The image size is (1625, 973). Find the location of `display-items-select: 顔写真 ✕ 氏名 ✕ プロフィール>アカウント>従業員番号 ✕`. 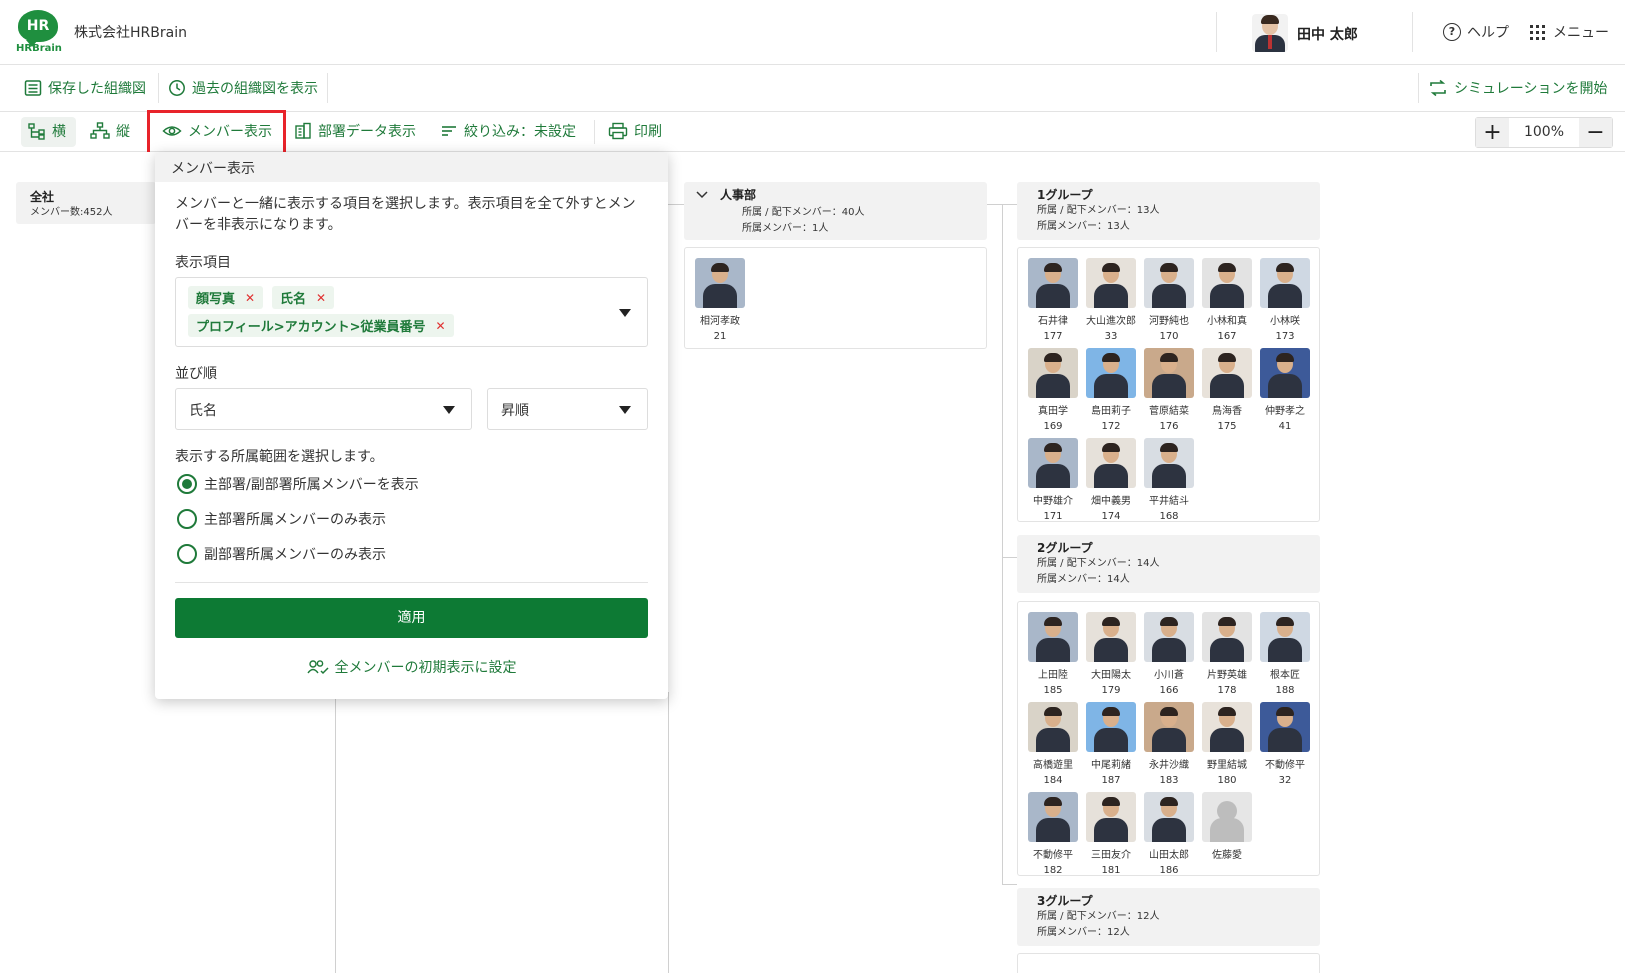

display-items-select: 顔写真 ✕ 氏名 ✕ プロフィール>アカウント>従業員番号 ✕ is located at coordinates (411, 312).